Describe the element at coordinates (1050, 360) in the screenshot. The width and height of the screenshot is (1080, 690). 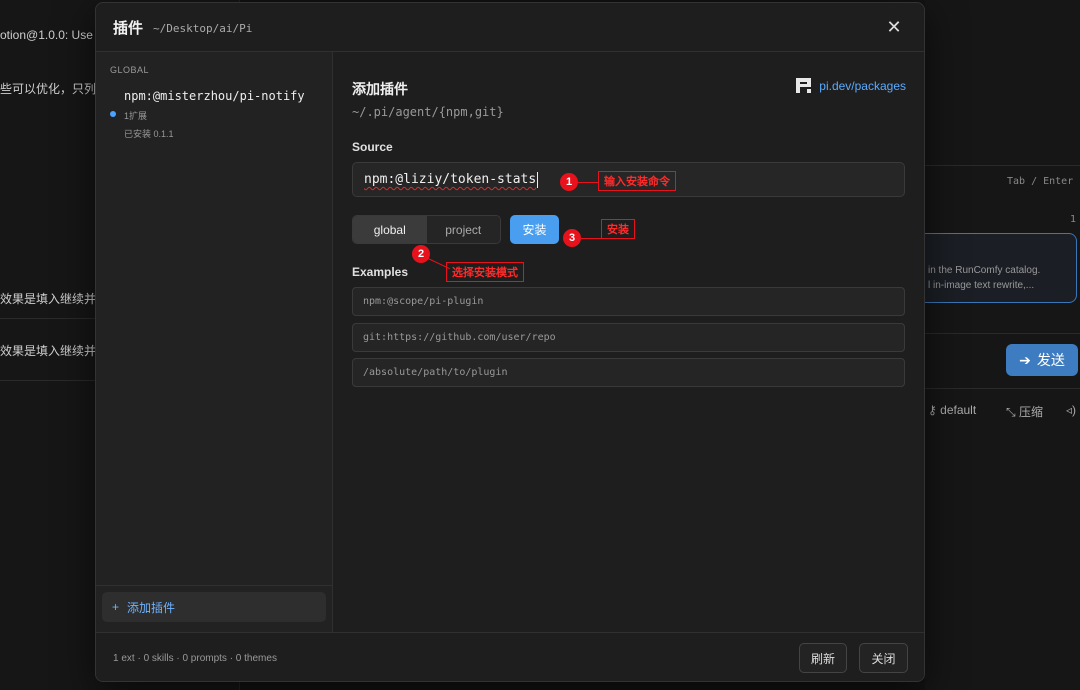
I see `send-label: 发送` at that location.